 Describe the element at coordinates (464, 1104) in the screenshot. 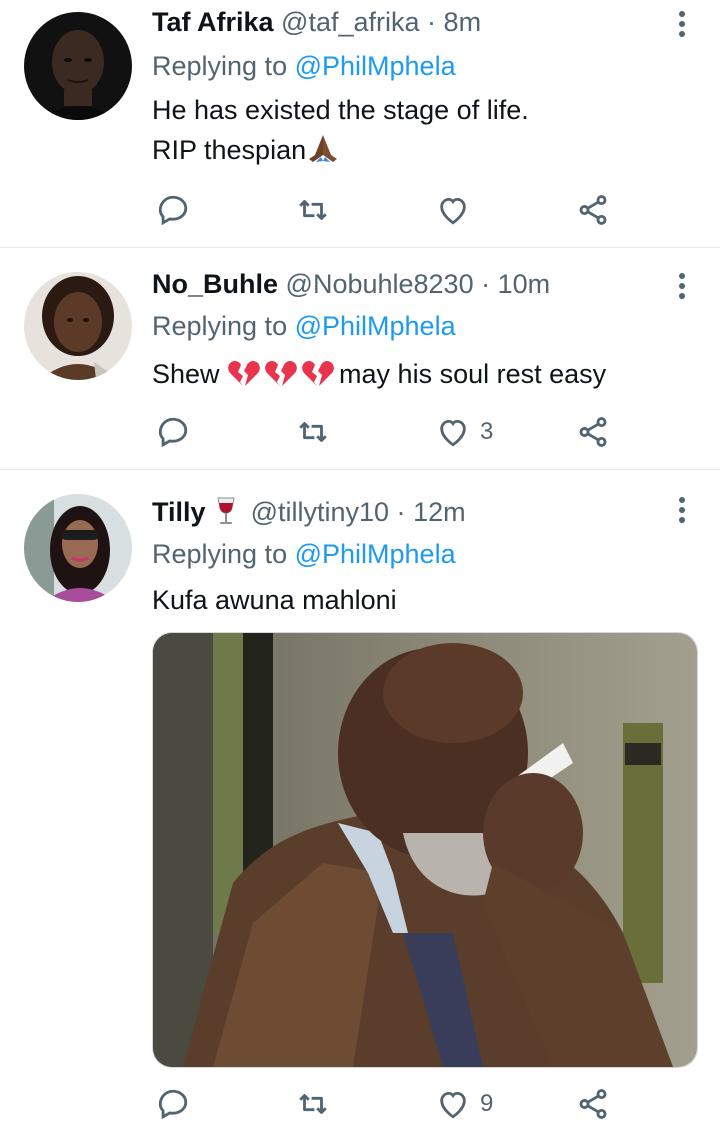

I see `like-button: 9` at that location.